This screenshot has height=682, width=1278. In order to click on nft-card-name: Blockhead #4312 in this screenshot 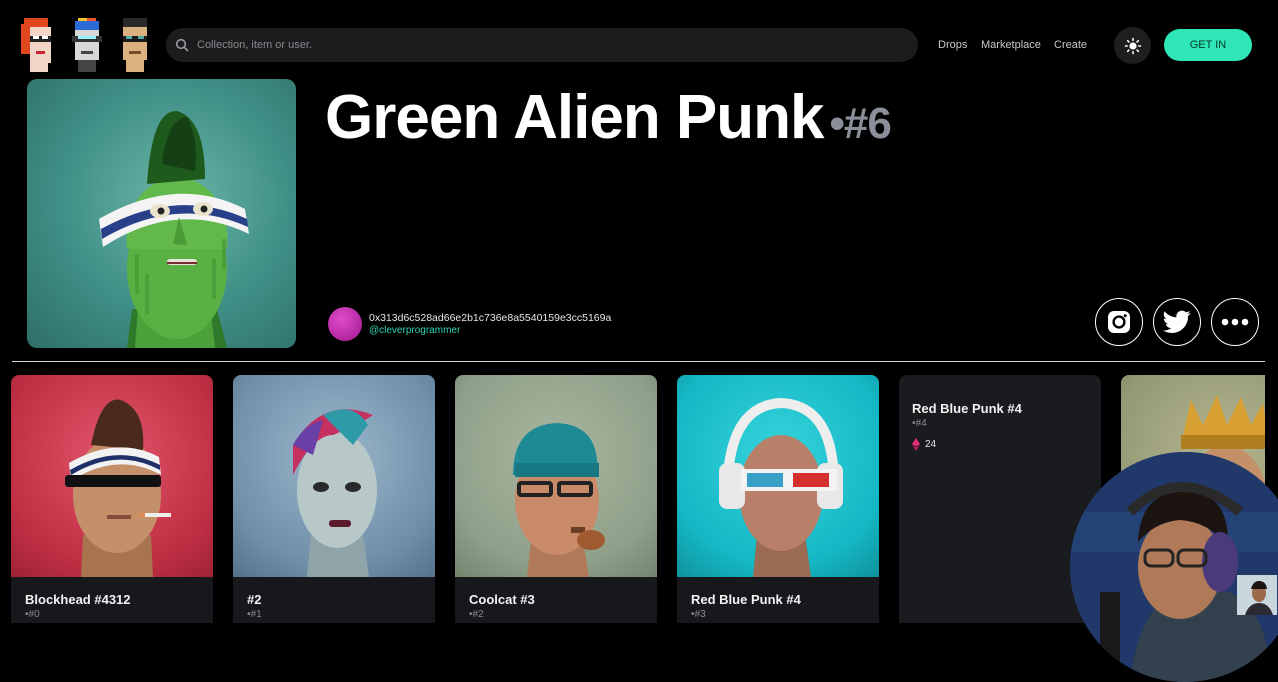, I will do `click(78, 599)`.